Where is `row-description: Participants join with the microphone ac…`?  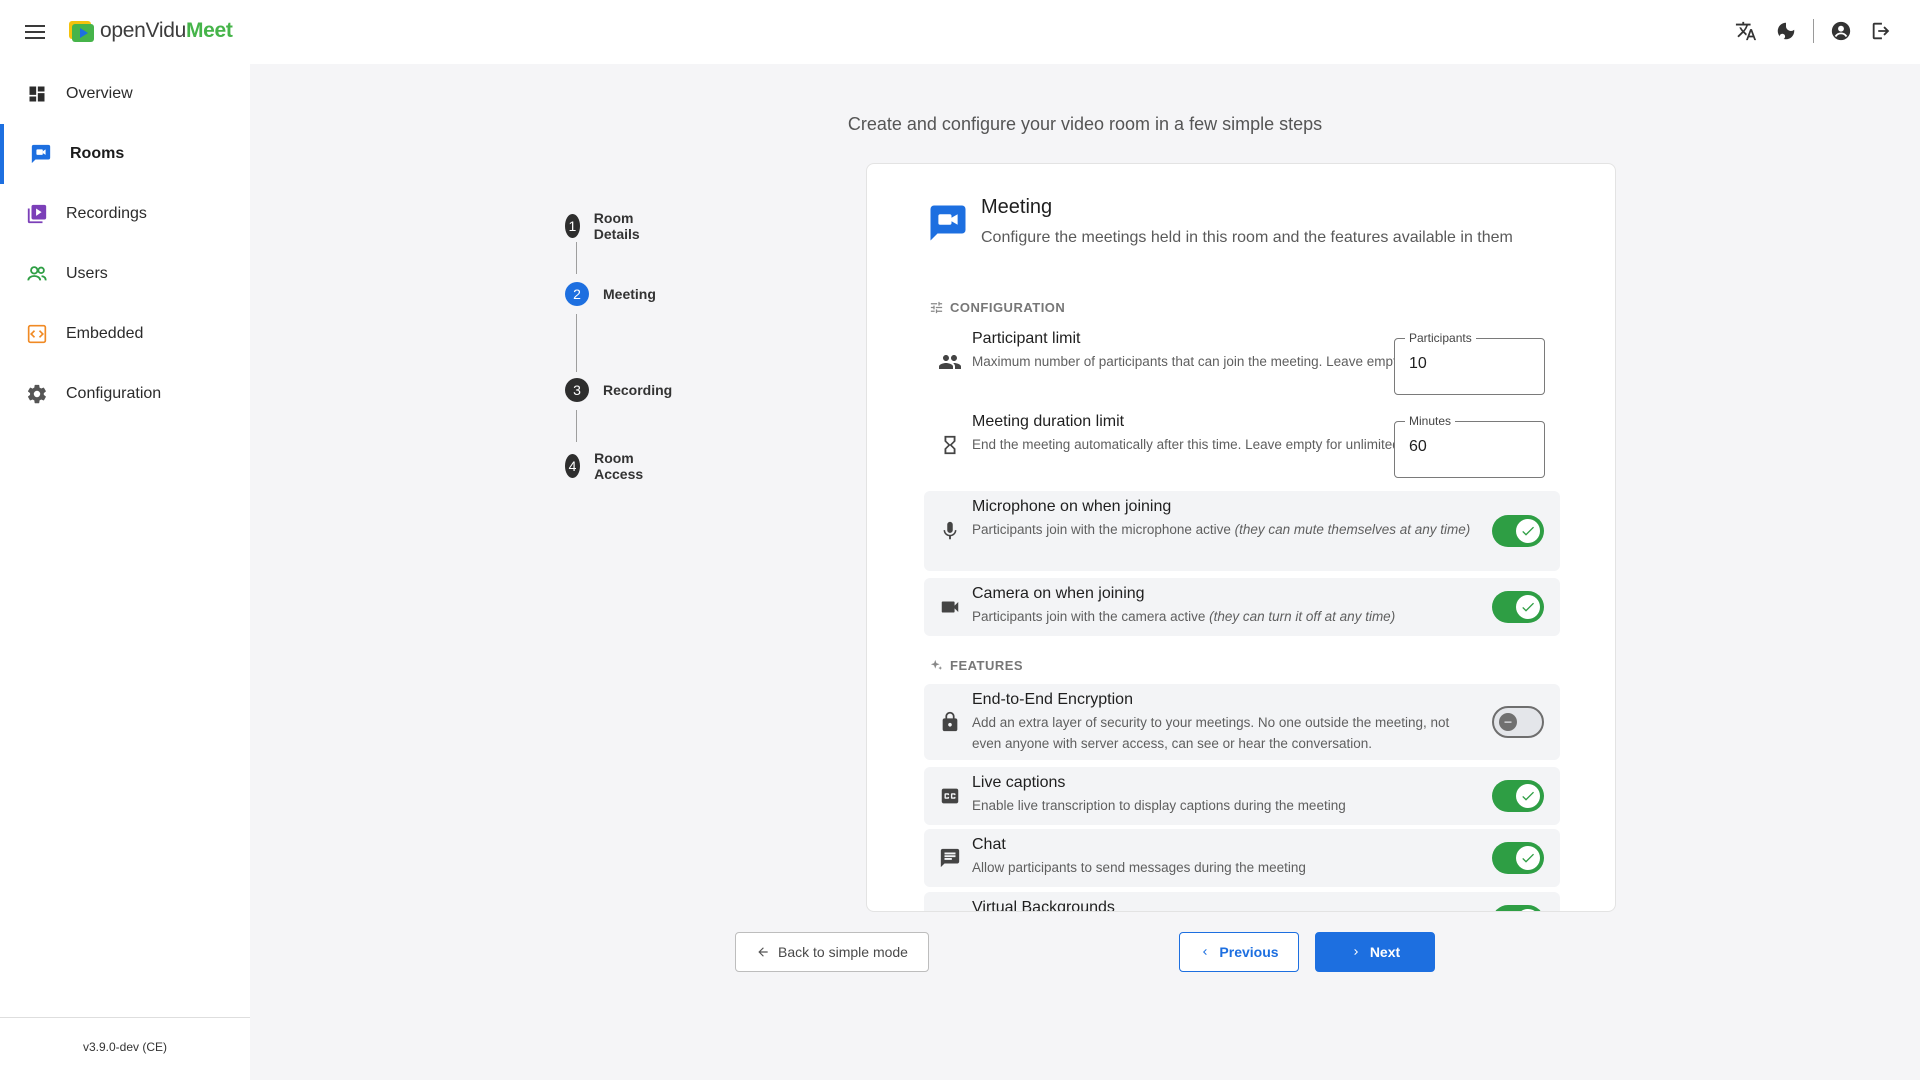 row-description: Participants join with the microphone ac… is located at coordinates (1221, 529).